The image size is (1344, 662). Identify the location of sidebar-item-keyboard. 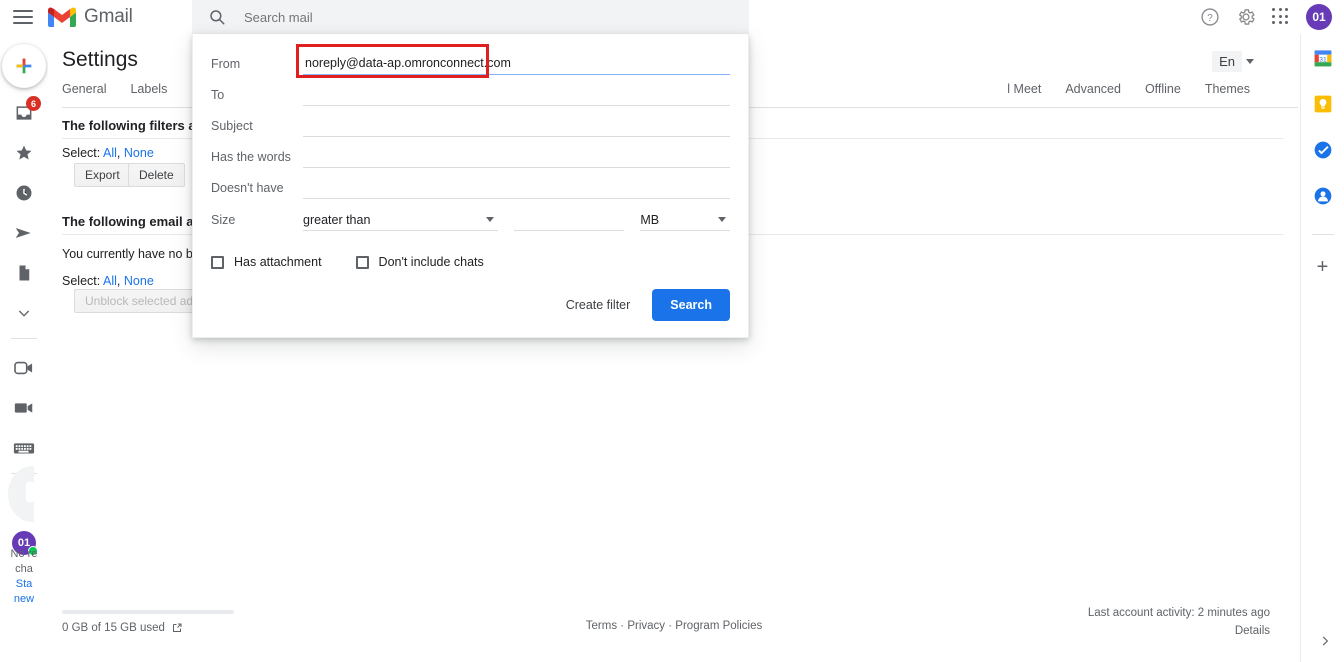
(24, 448).